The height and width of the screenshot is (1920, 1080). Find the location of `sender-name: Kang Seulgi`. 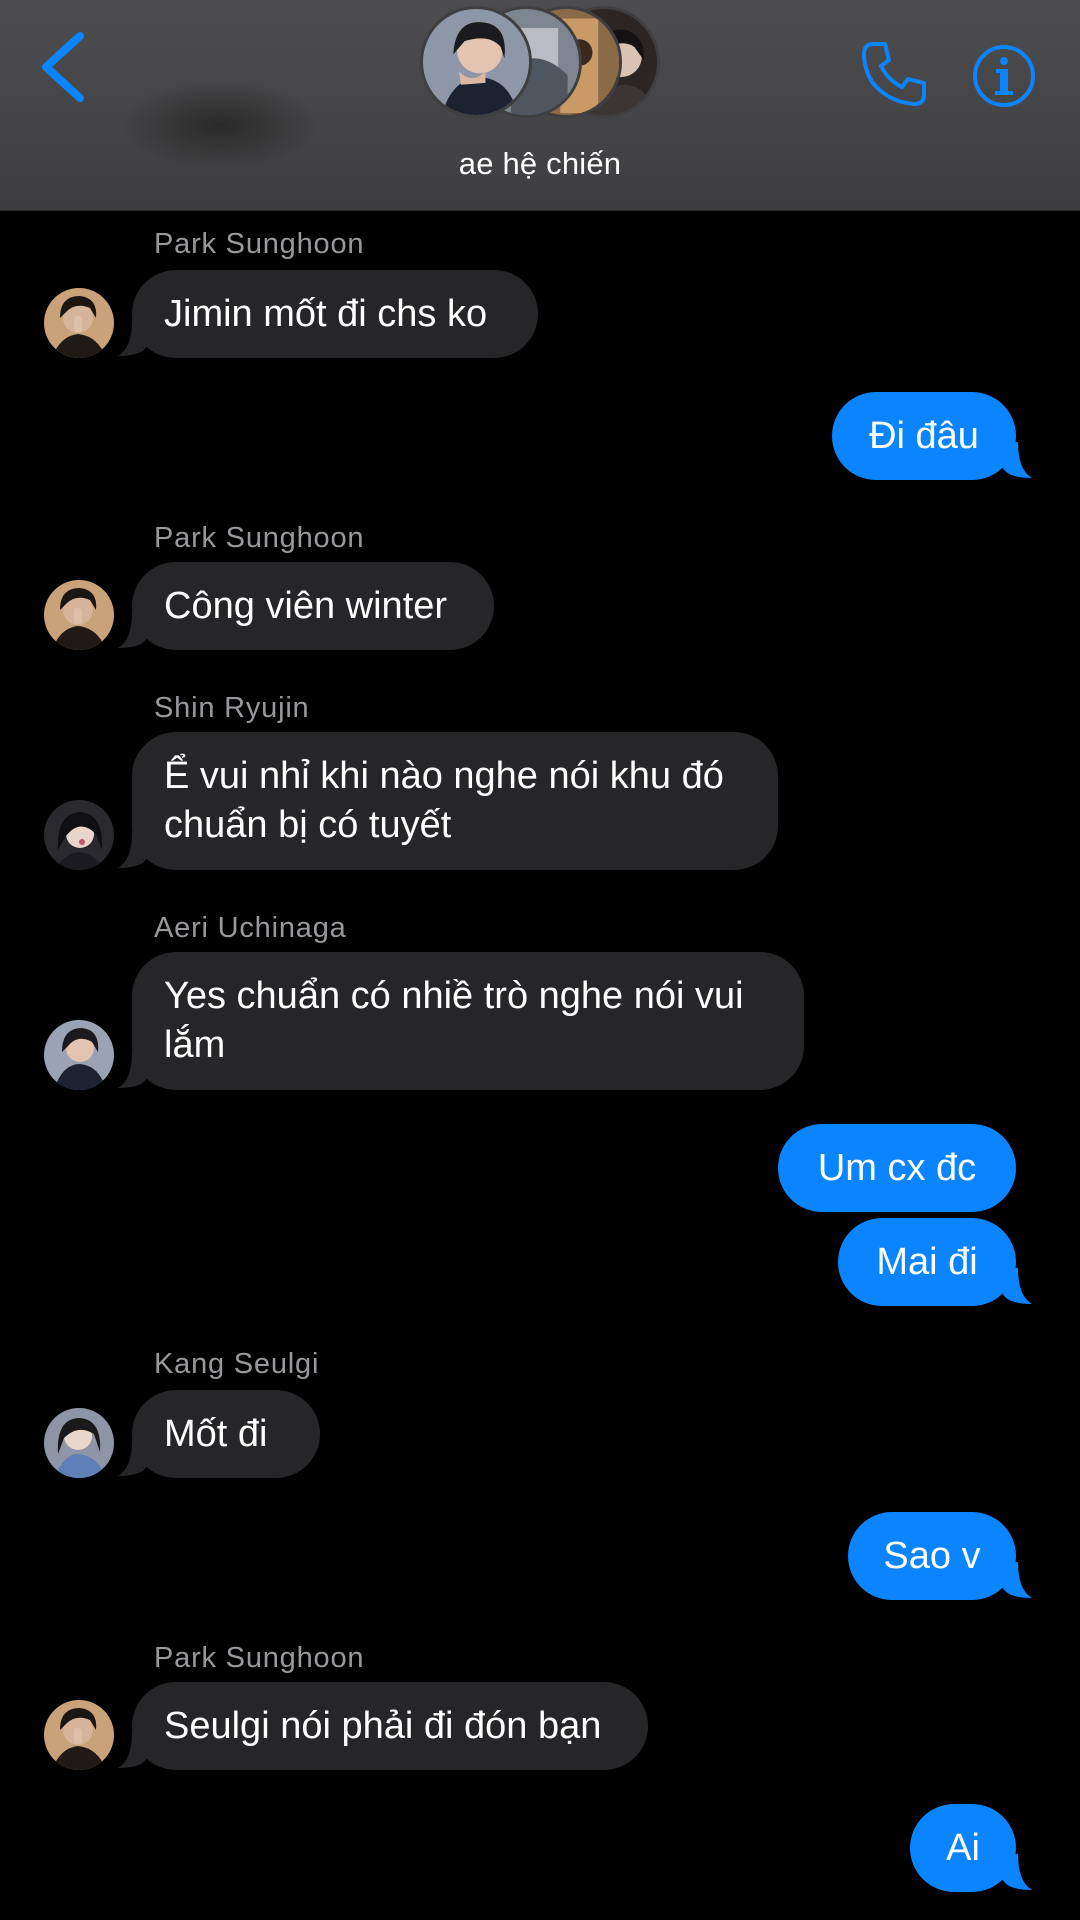

sender-name: Kang Seulgi is located at coordinates (237, 1364).